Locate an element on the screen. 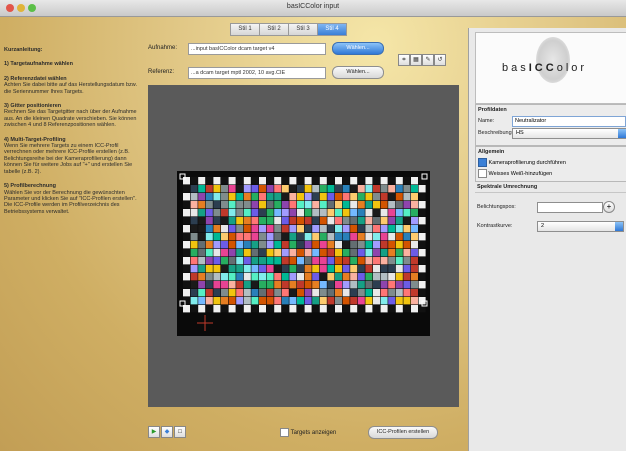 This screenshot has width=626, height=451. camera-profiling-option: Kameraprofilierung durchführen is located at coordinates (522, 162).